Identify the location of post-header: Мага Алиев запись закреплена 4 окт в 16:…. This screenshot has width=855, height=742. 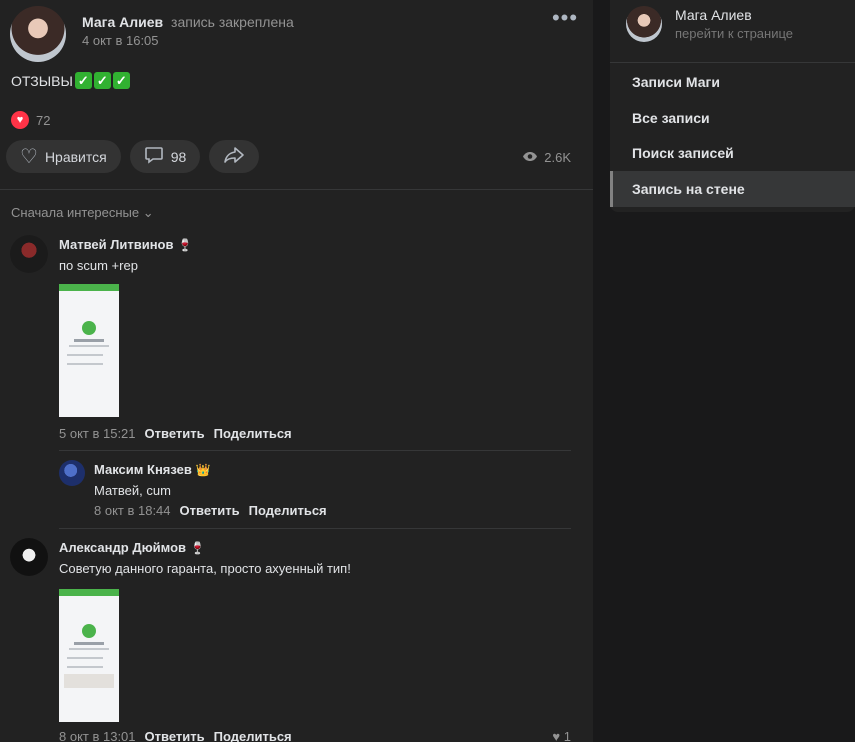
(295, 34).